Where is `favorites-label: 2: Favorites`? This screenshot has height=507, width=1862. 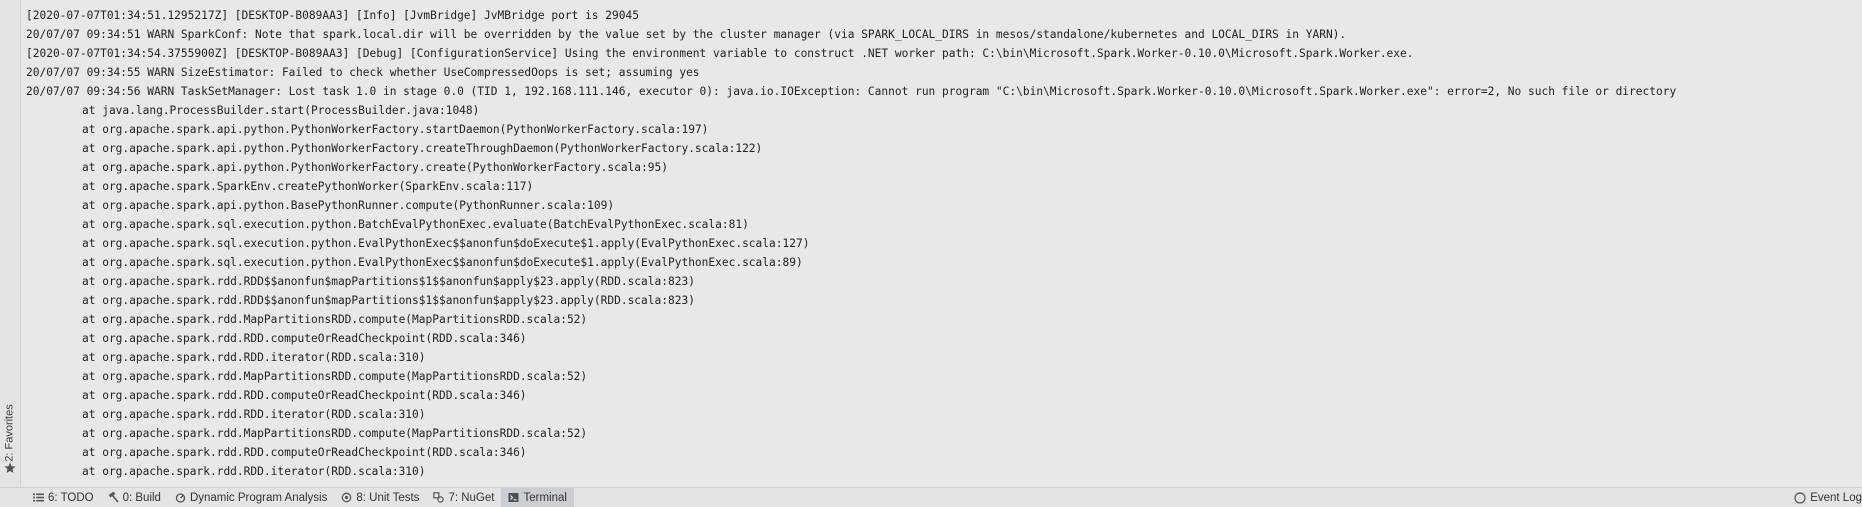 favorites-label: 2: Favorites is located at coordinates (10, 433).